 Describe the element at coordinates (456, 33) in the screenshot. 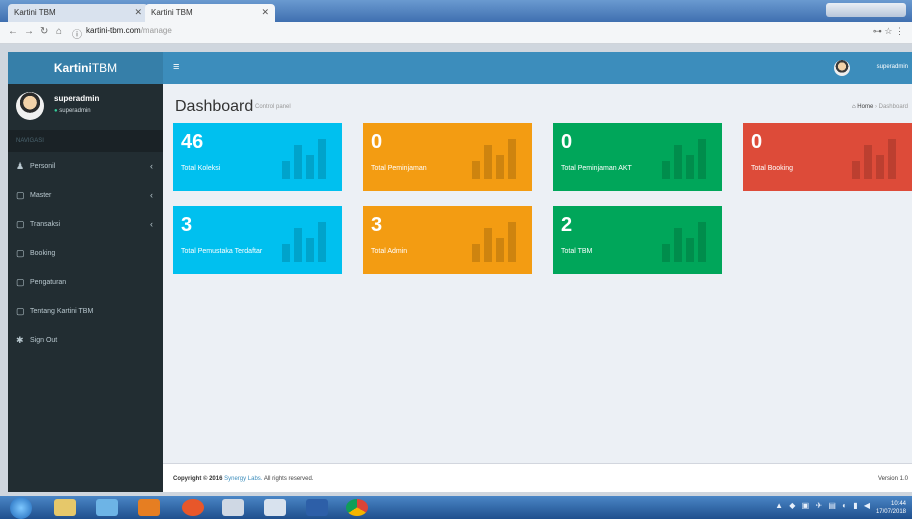

I see `address-bar: ← → ↻ ⌂ ⓘ kartini-tbm.com/manage ⊶ ☆ ⋮` at that location.